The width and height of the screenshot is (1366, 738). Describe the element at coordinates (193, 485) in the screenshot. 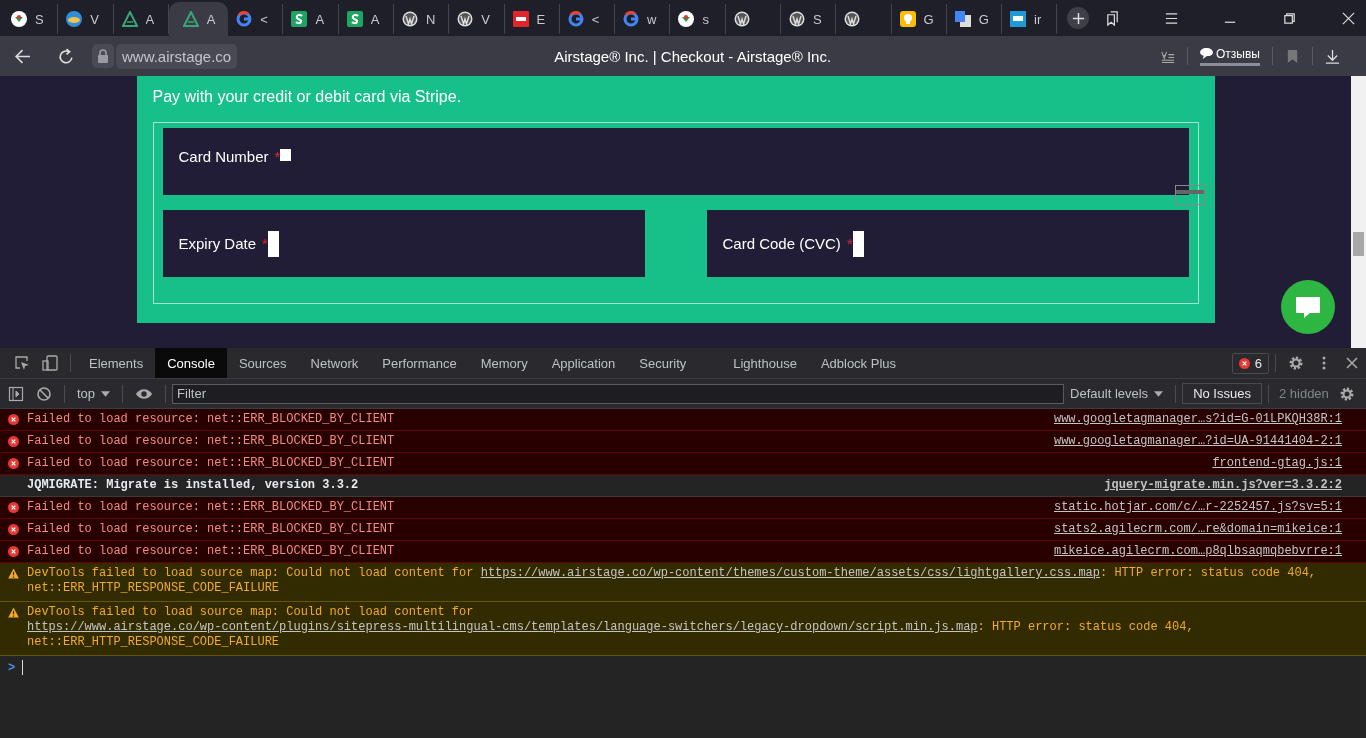

I see `console-message: JQMIGRATE: Migrate is installed, version 3.3.2` at that location.